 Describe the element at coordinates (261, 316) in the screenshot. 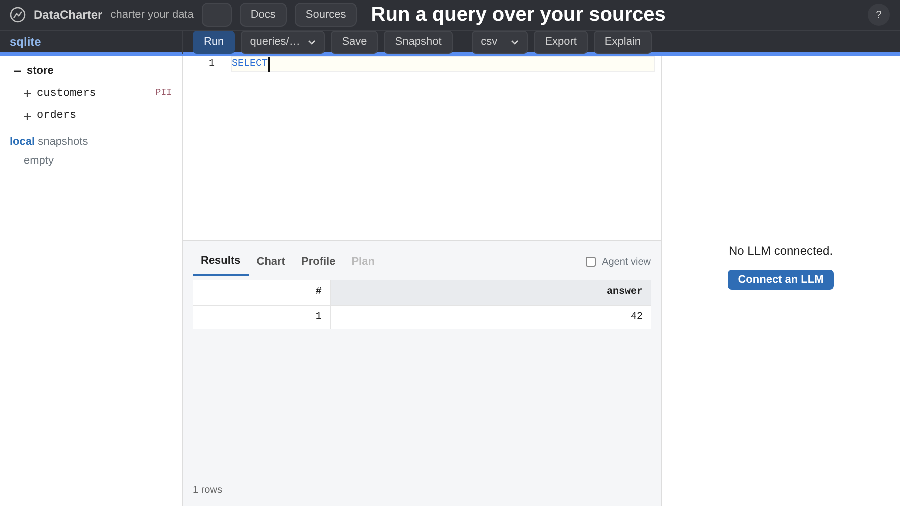

I see `table-cell: 1` at that location.